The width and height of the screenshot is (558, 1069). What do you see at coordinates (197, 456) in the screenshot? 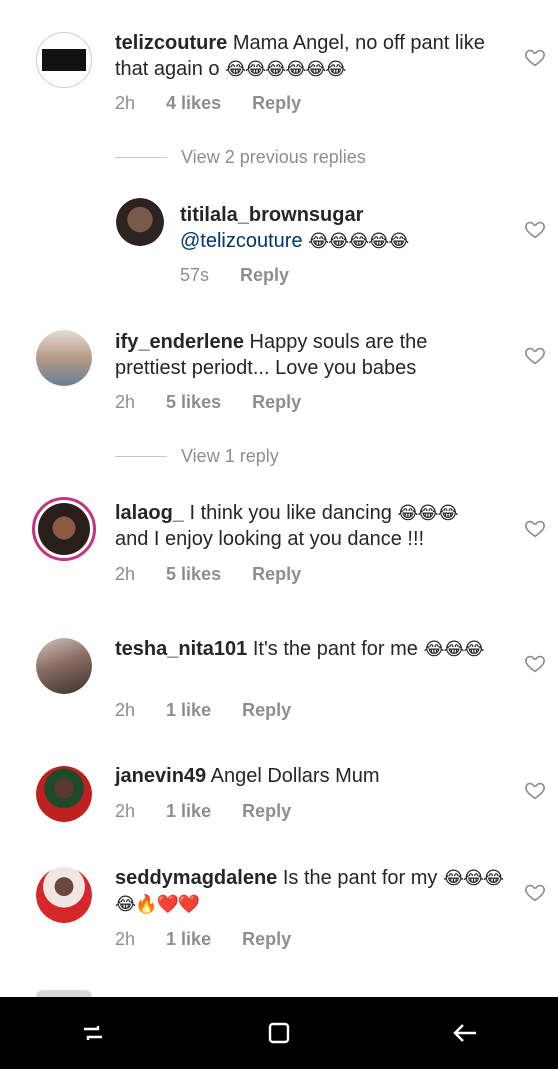
I see `view-reply: View 1 reply` at bounding box center [197, 456].